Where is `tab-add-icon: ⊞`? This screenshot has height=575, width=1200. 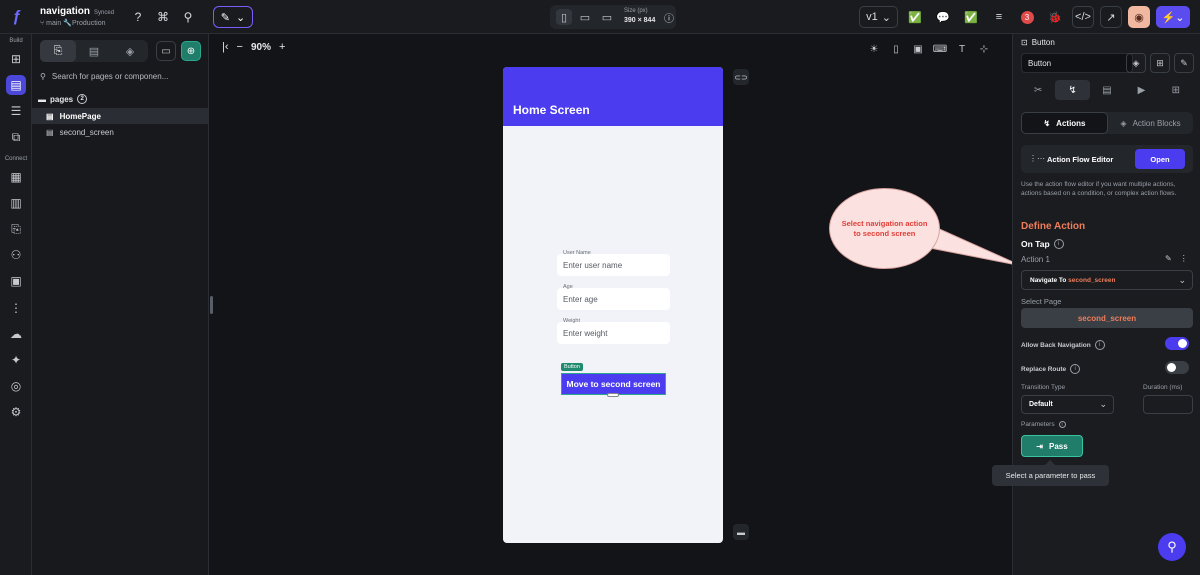 tab-add-icon: ⊞ is located at coordinates (1176, 90).